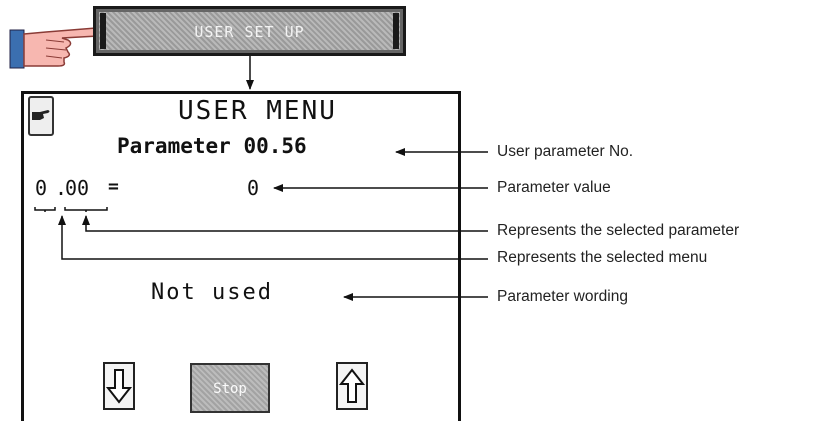 The height and width of the screenshot is (421, 838). Describe the element at coordinates (86, 209) in the screenshot. I see `parameter-bracket` at that location.